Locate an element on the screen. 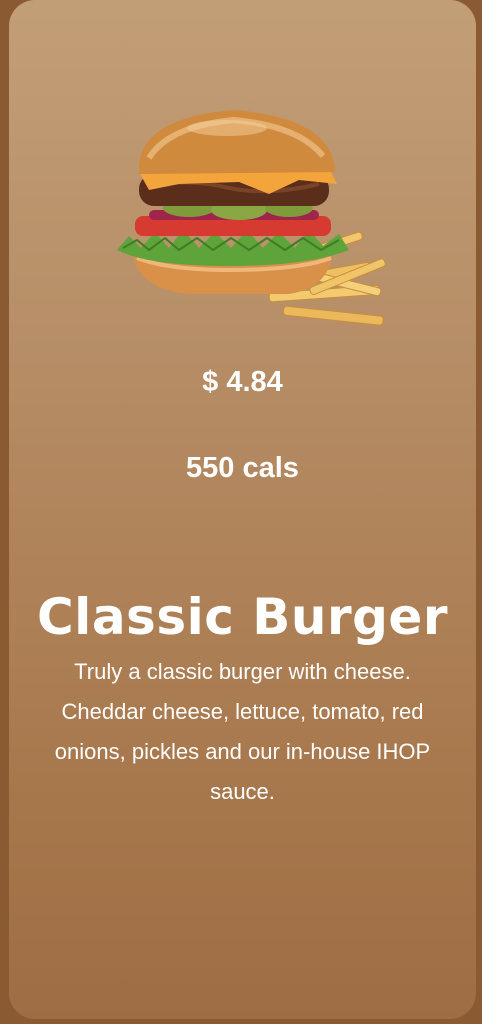 The width and height of the screenshot is (482, 1024). calories-label: 550 cals is located at coordinates (242, 468).